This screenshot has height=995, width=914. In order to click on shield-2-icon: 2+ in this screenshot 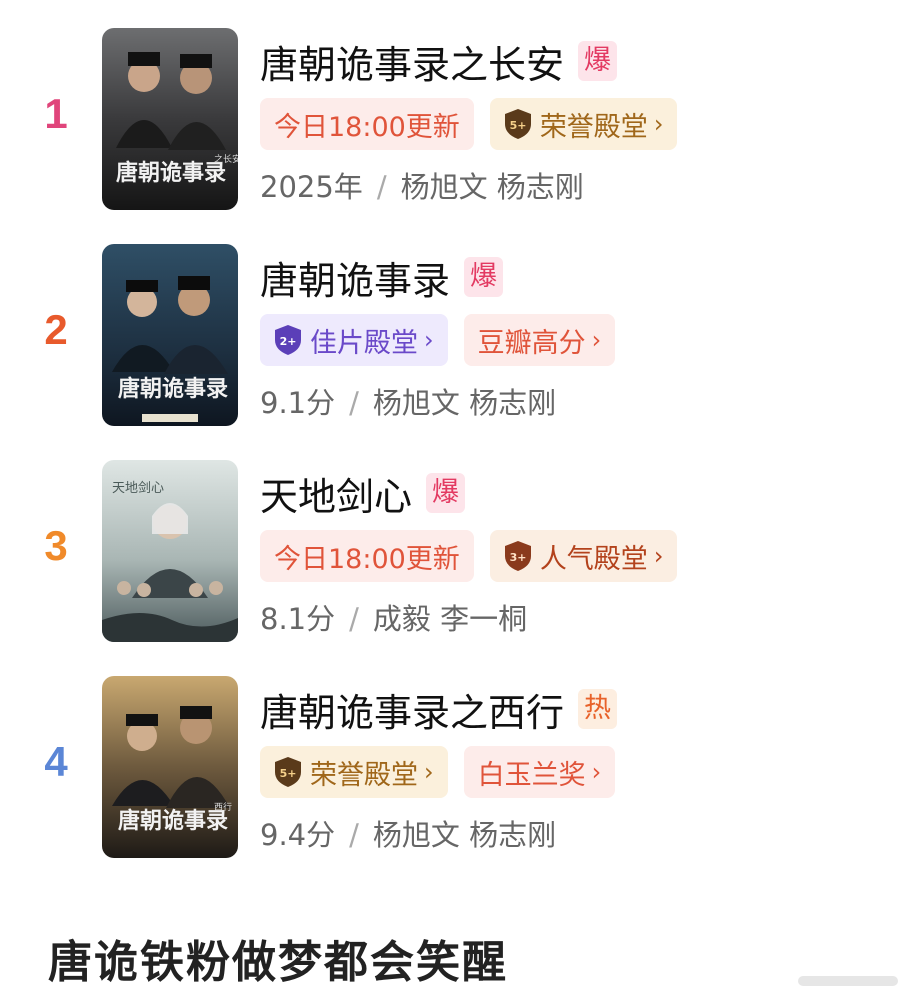, I will do `click(288, 340)`.